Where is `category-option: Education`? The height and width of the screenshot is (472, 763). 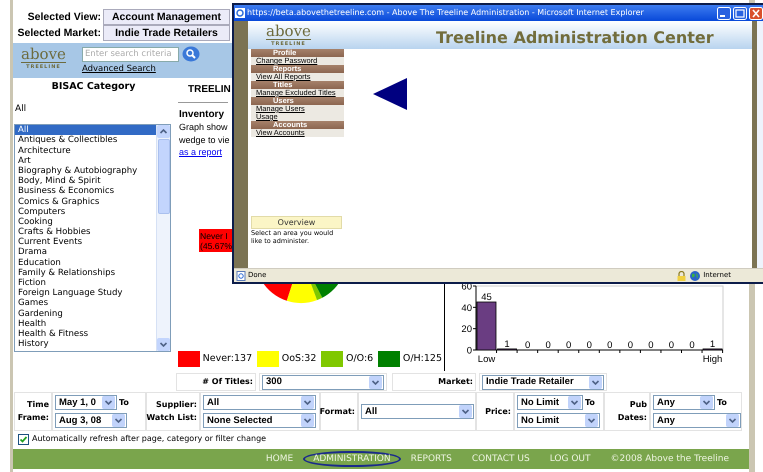 category-option: Education is located at coordinates (85, 263).